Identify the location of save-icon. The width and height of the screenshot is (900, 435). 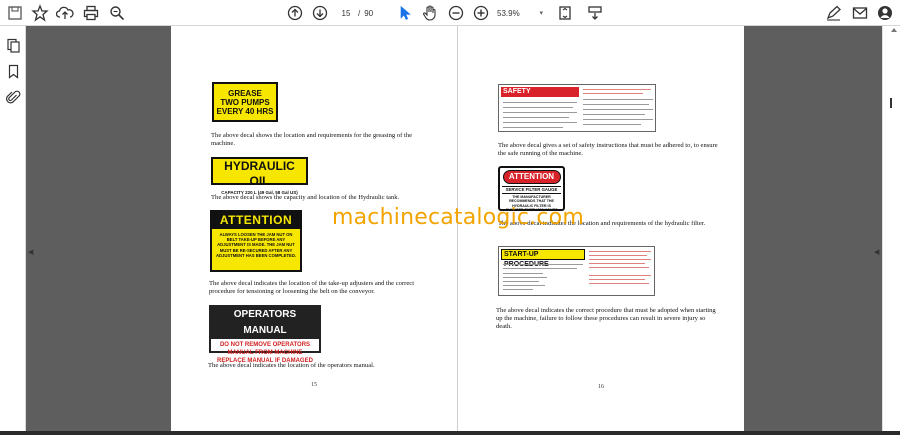
(15, 13).